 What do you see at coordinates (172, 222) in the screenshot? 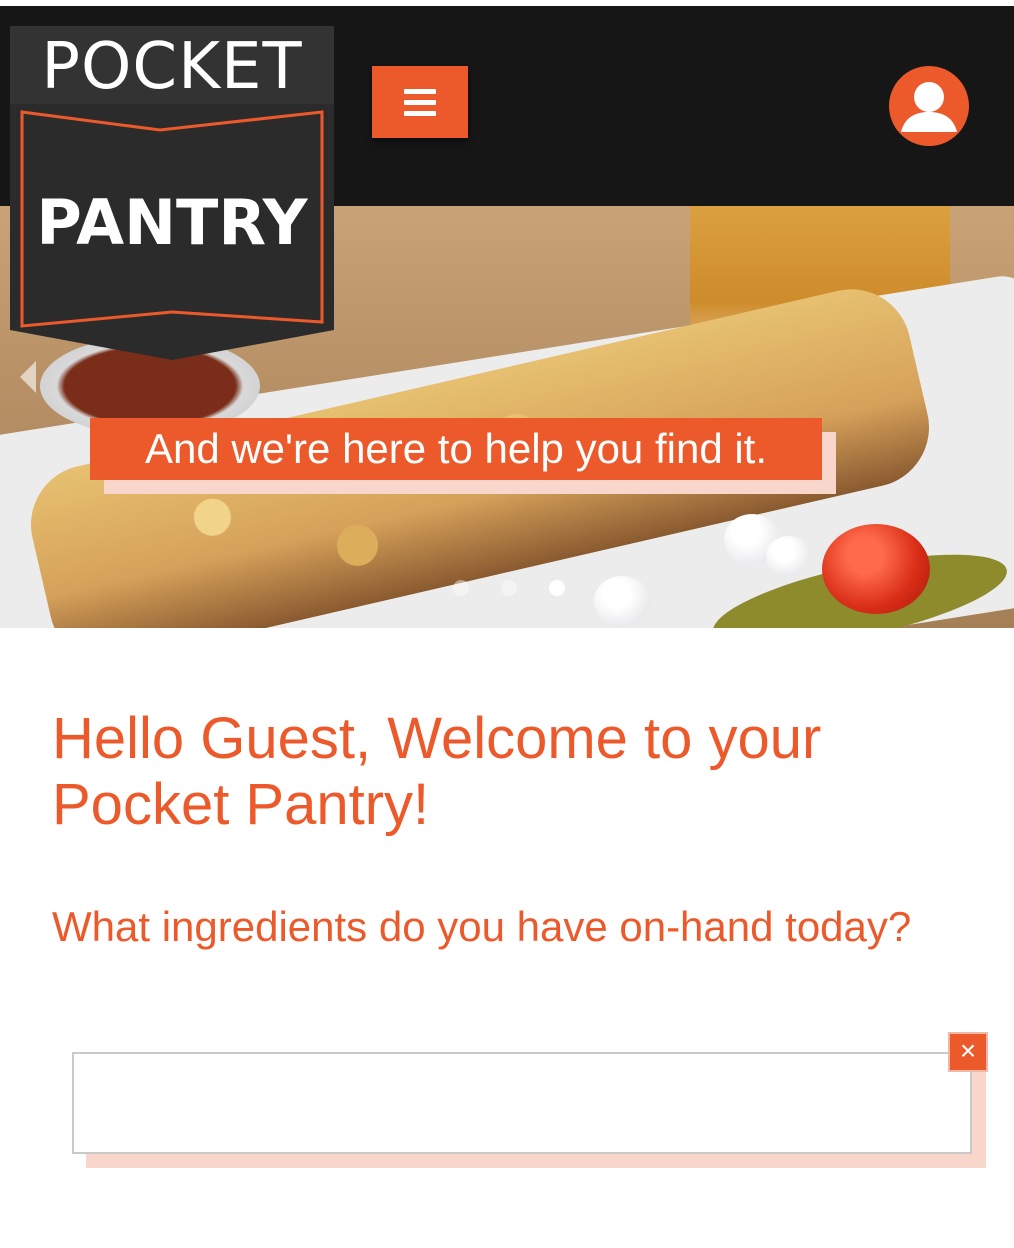
I see `logo-word-pantry: PANTRY` at bounding box center [172, 222].